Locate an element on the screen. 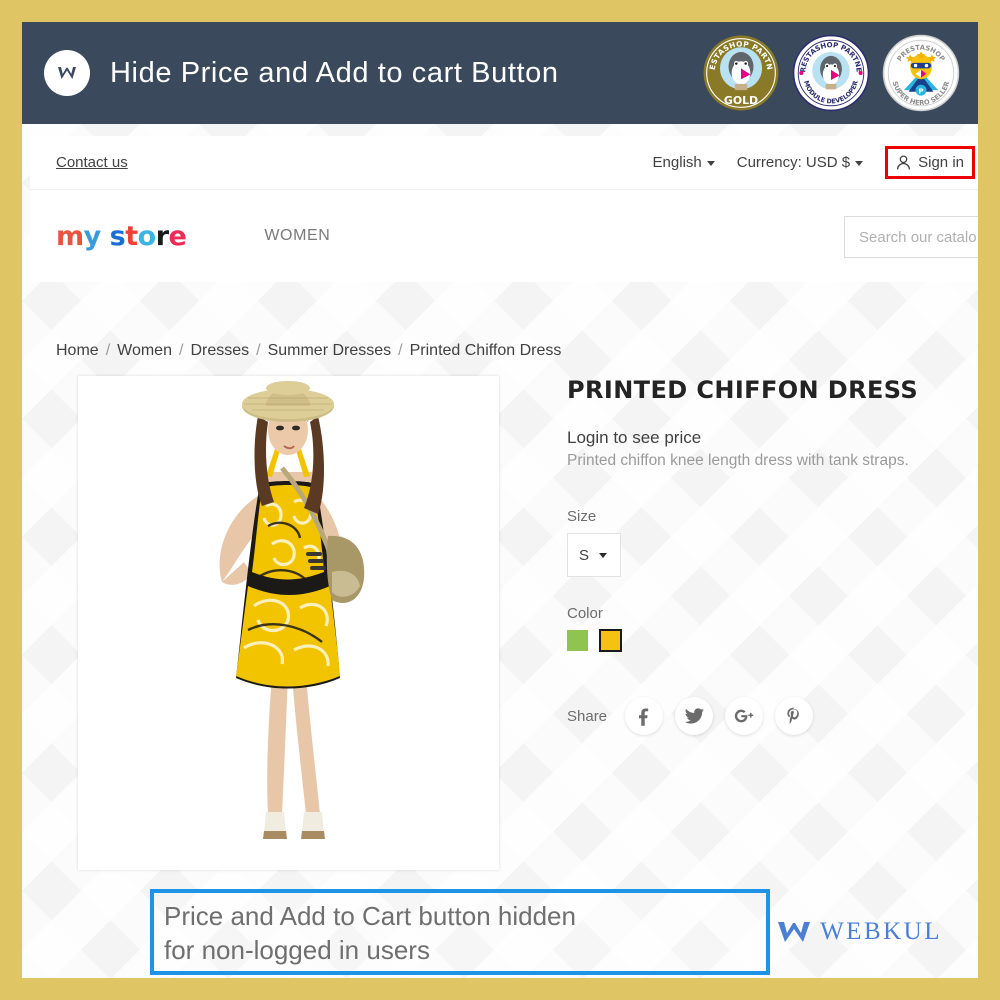 This screenshot has width=1000, height=1000. prestashop-partner-module-developer-badge: PRESTASHOP PARTNER MODULE DEVELOPER is located at coordinates (831, 73).